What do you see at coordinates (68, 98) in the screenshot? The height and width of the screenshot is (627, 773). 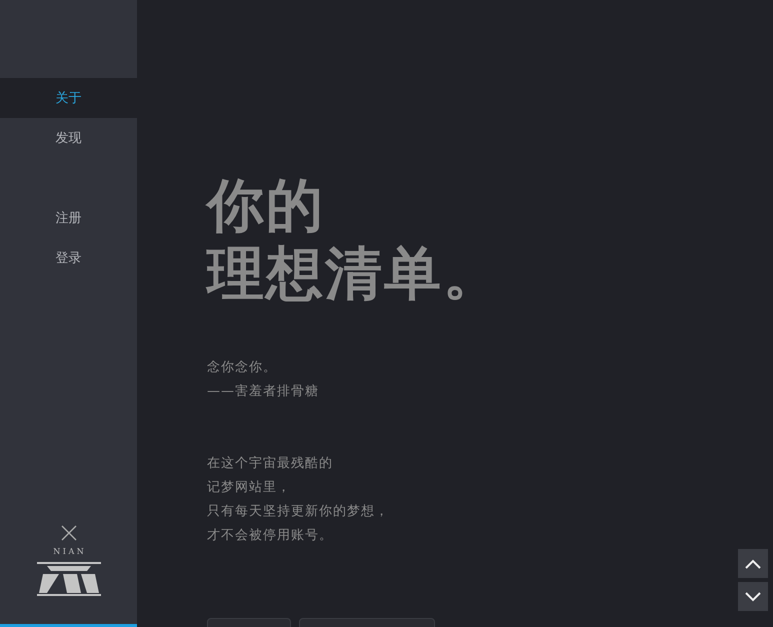 I see `nav-item: 关于` at bounding box center [68, 98].